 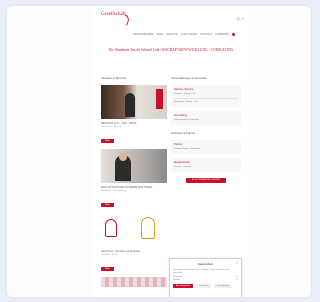 What do you see at coordinates (206, 180) in the screenshot?
I see `all-events-button: ALLE VERANSTALTUNGEN` at bounding box center [206, 180].